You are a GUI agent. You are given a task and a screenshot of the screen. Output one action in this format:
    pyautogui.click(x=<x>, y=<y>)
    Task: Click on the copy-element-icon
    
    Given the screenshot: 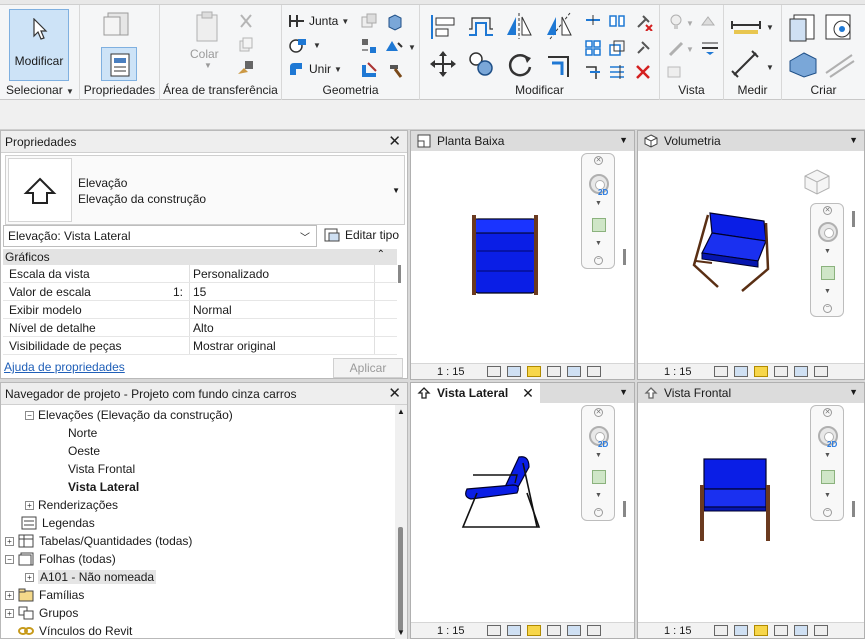 What is the action you would take?
    pyautogui.click(x=481, y=64)
    